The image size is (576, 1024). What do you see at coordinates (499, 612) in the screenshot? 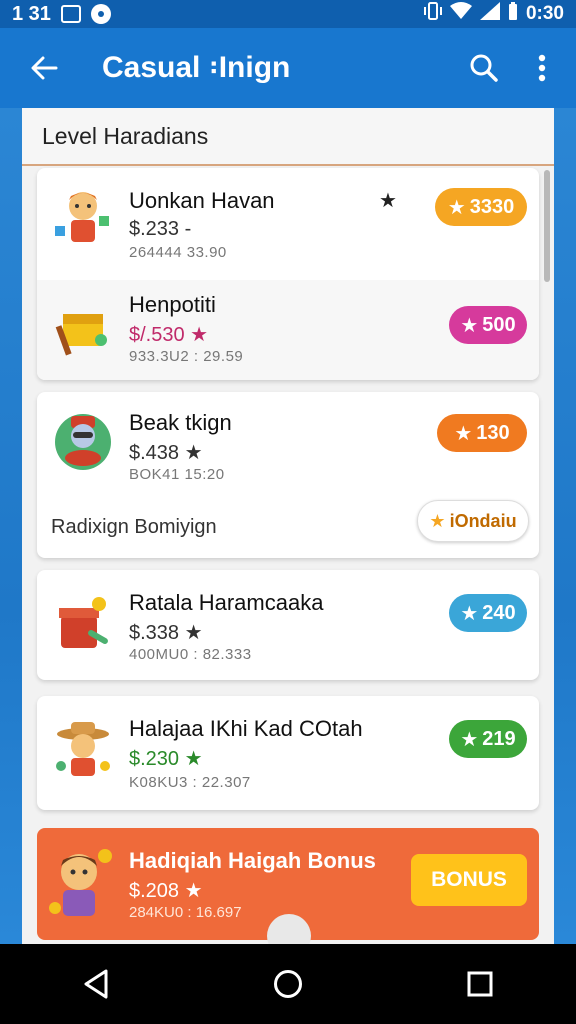
I see `badge-value: 240` at bounding box center [499, 612].